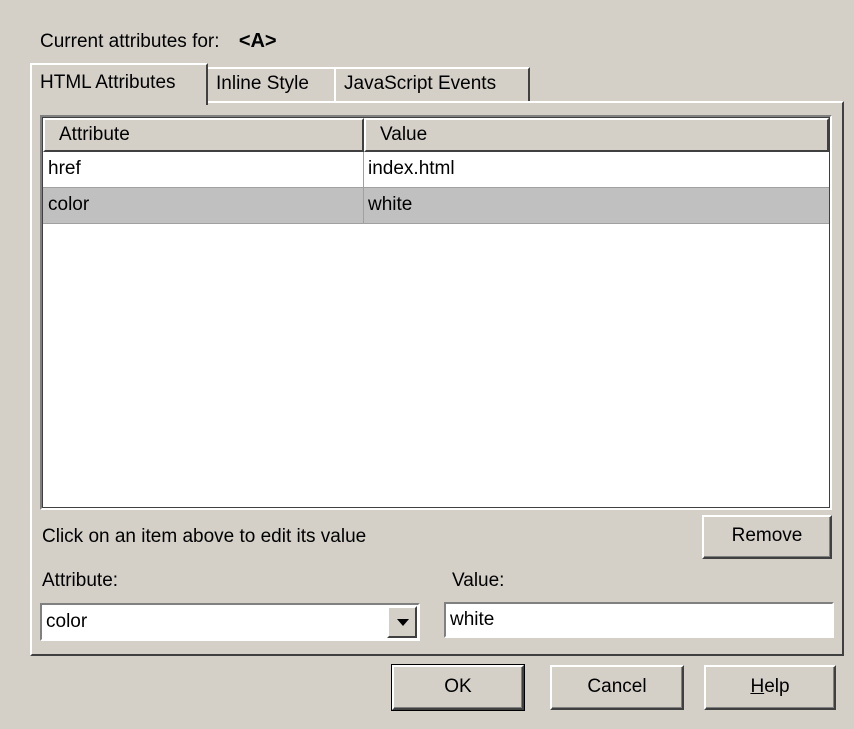 The height and width of the screenshot is (729, 854). I want to click on attribute-dropdown: color, so click(230, 622).